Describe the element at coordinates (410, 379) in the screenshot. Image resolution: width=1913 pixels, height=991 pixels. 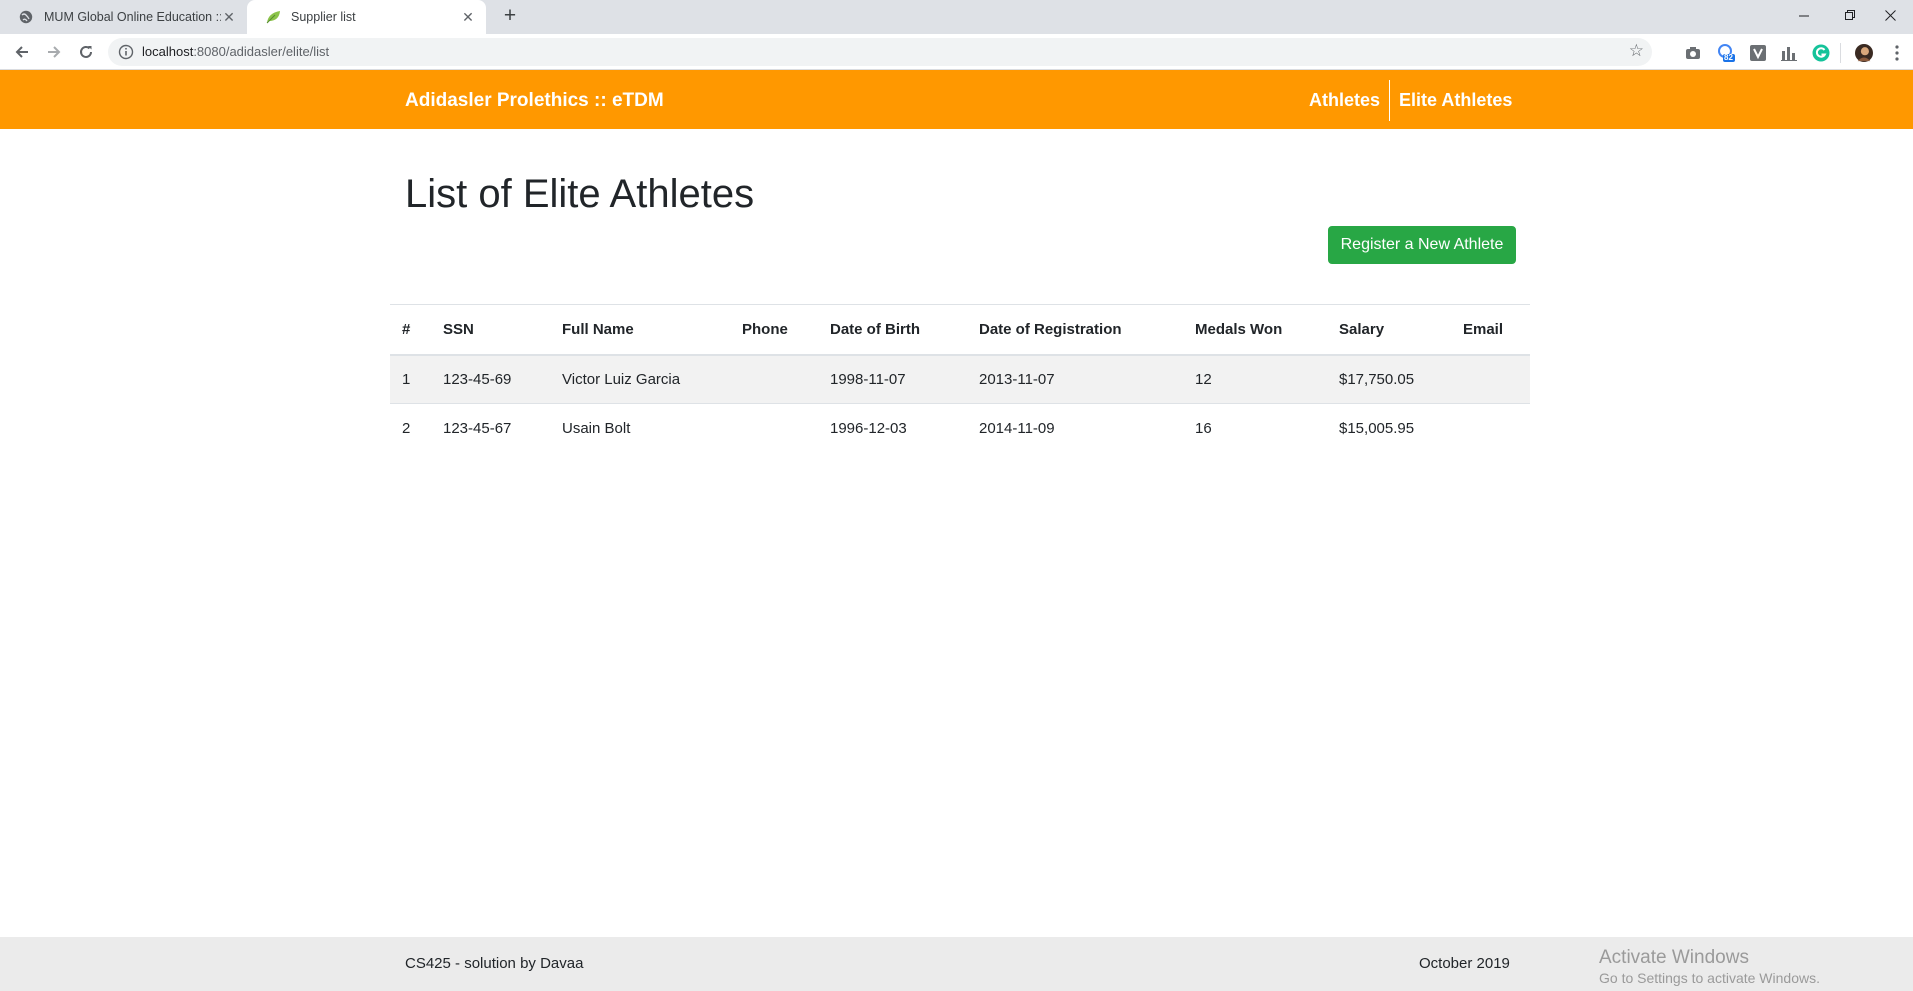
I see `table-cell: 1` at that location.